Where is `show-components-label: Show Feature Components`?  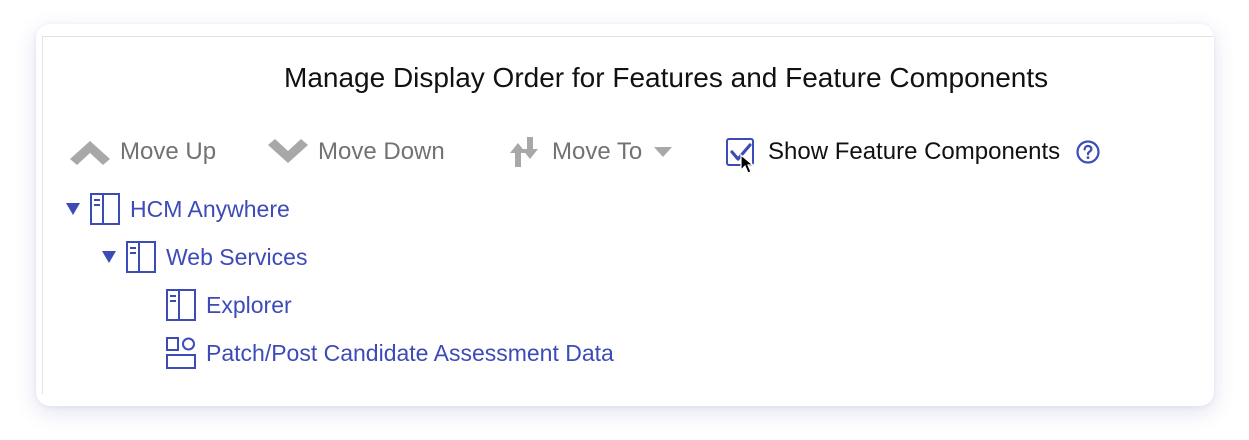
show-components-label: Show Feature Components is located at coordinates (914, 151).